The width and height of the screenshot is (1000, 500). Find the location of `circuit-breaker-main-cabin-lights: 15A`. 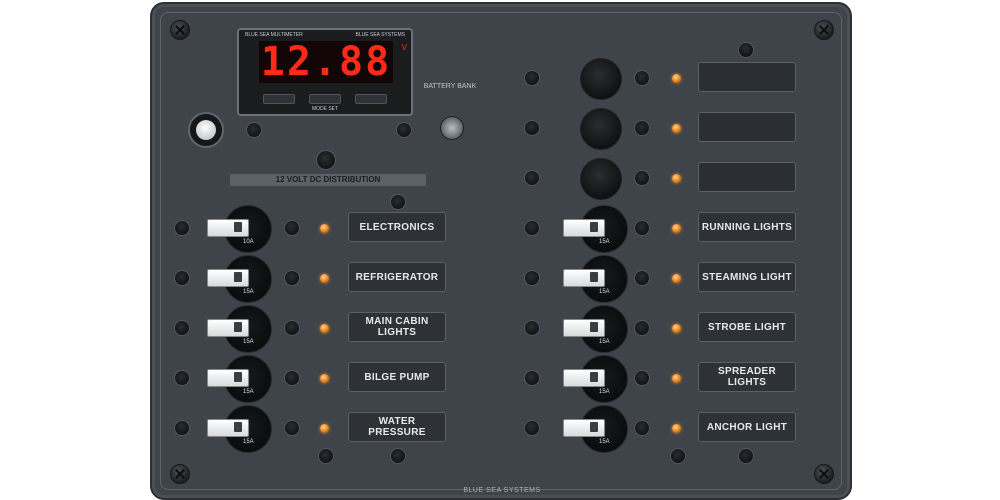

circuit-breaker-main-cabin-lights: 15A is located at coordinates (239, 329).